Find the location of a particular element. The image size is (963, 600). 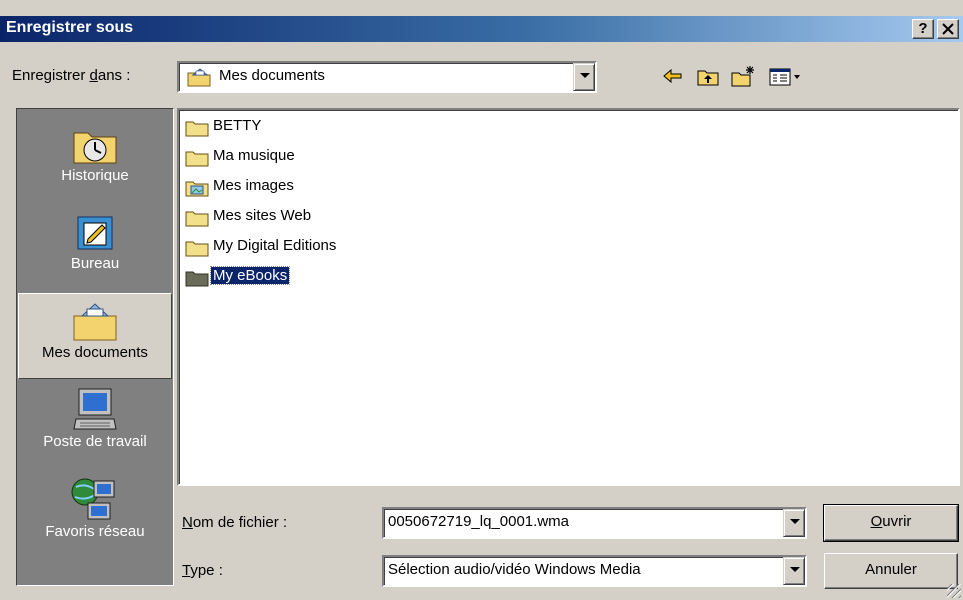

open-button-rest: uvrir is located at coordinates (897, 521).